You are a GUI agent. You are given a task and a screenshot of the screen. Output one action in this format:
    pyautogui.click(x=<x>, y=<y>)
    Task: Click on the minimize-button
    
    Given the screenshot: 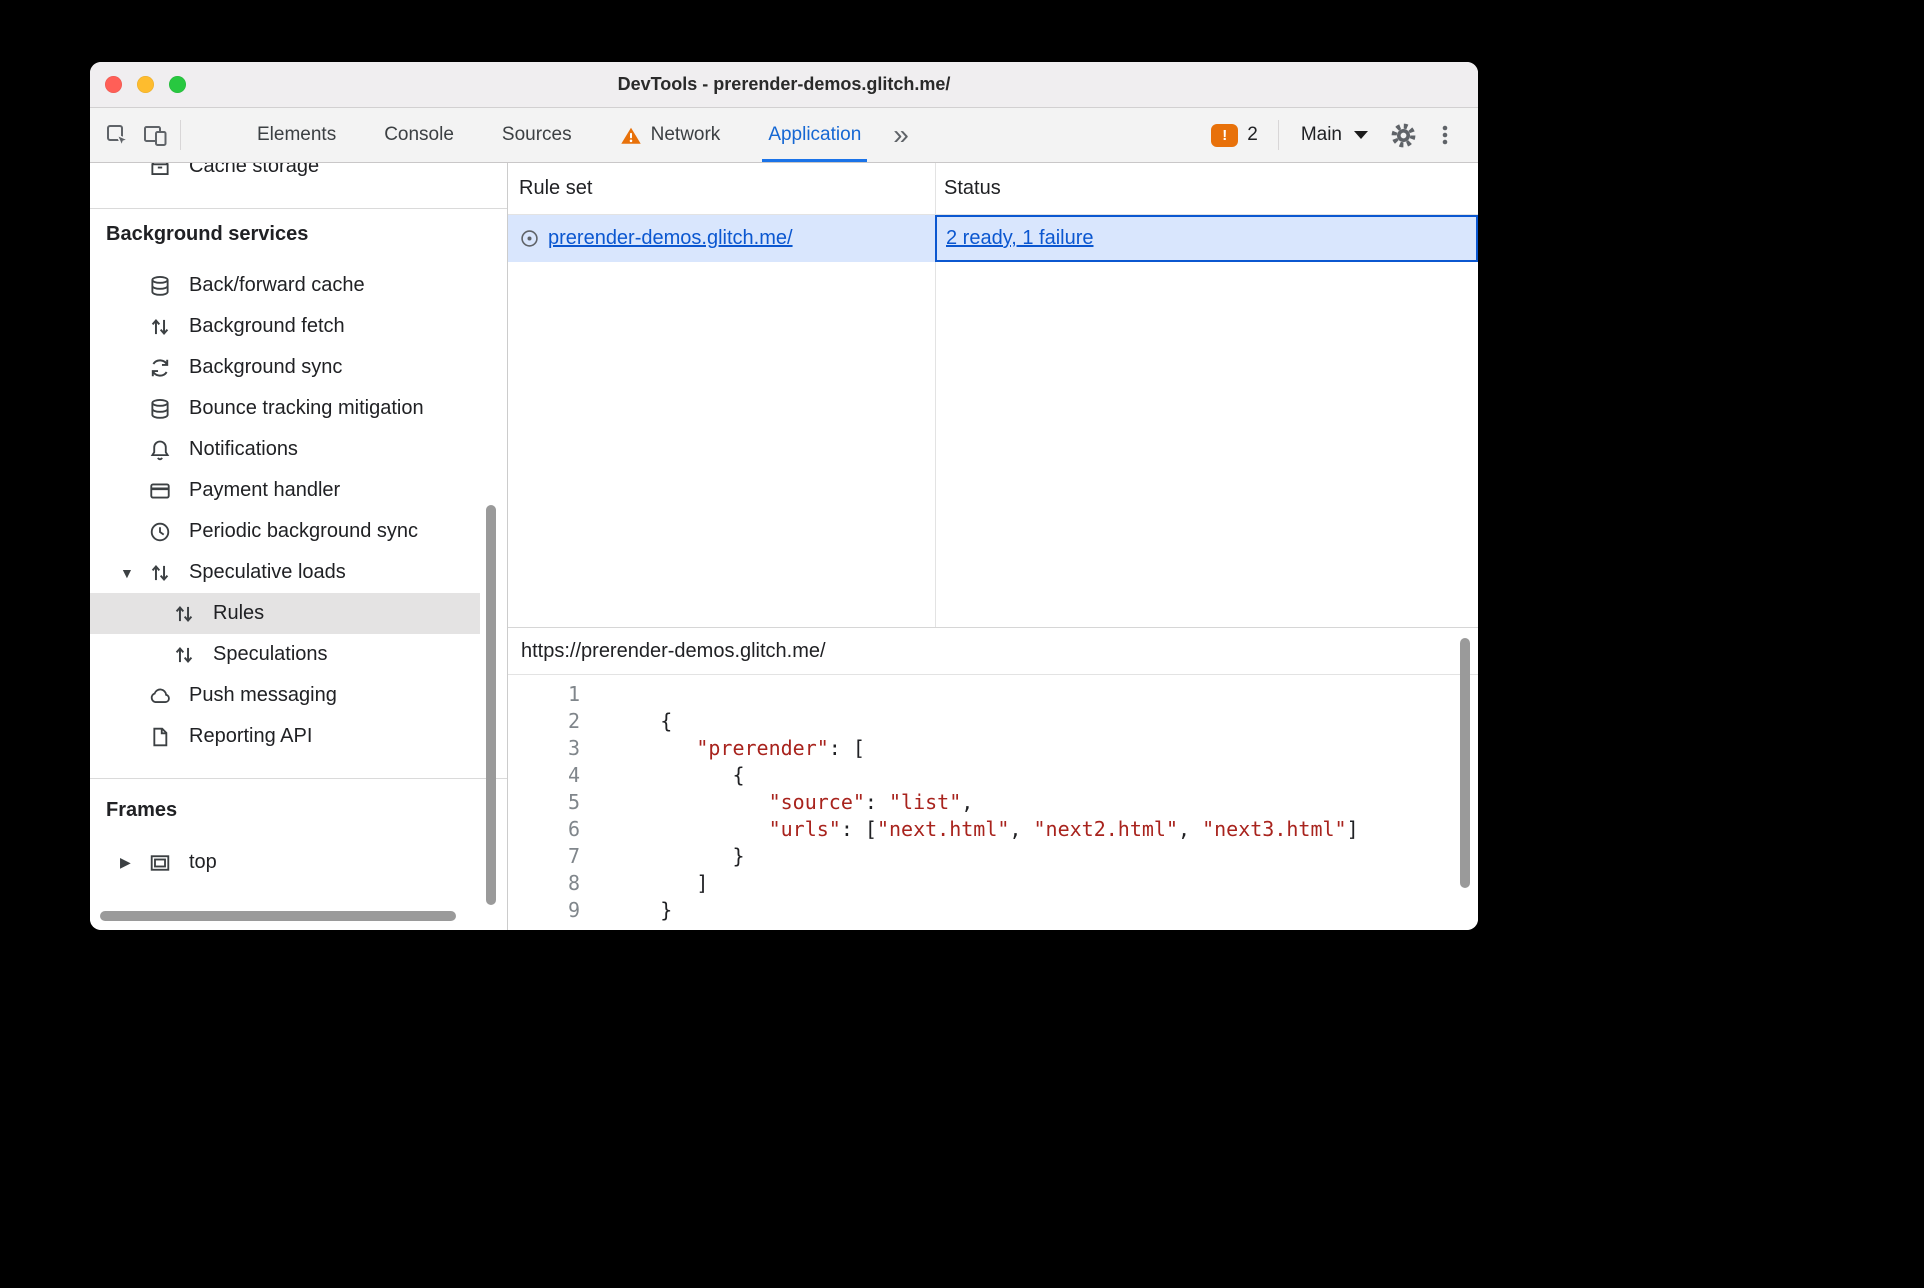 What is the action you would take?
    pyautogui.click(x=145, y=84)
    